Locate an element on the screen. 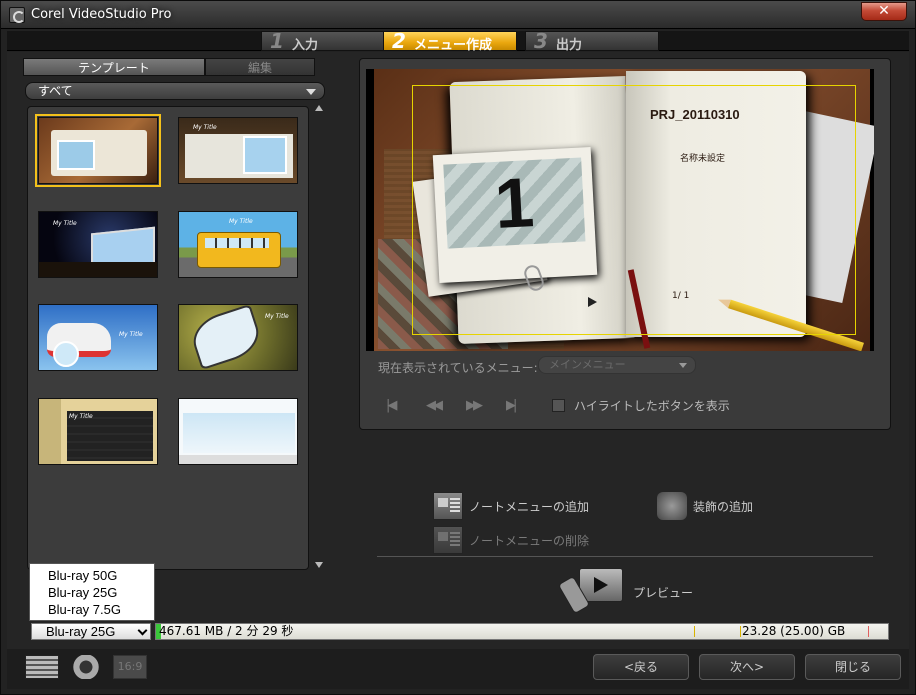  disc-option-25g: Blu-ray 25G is located at coordinates (98, 592).